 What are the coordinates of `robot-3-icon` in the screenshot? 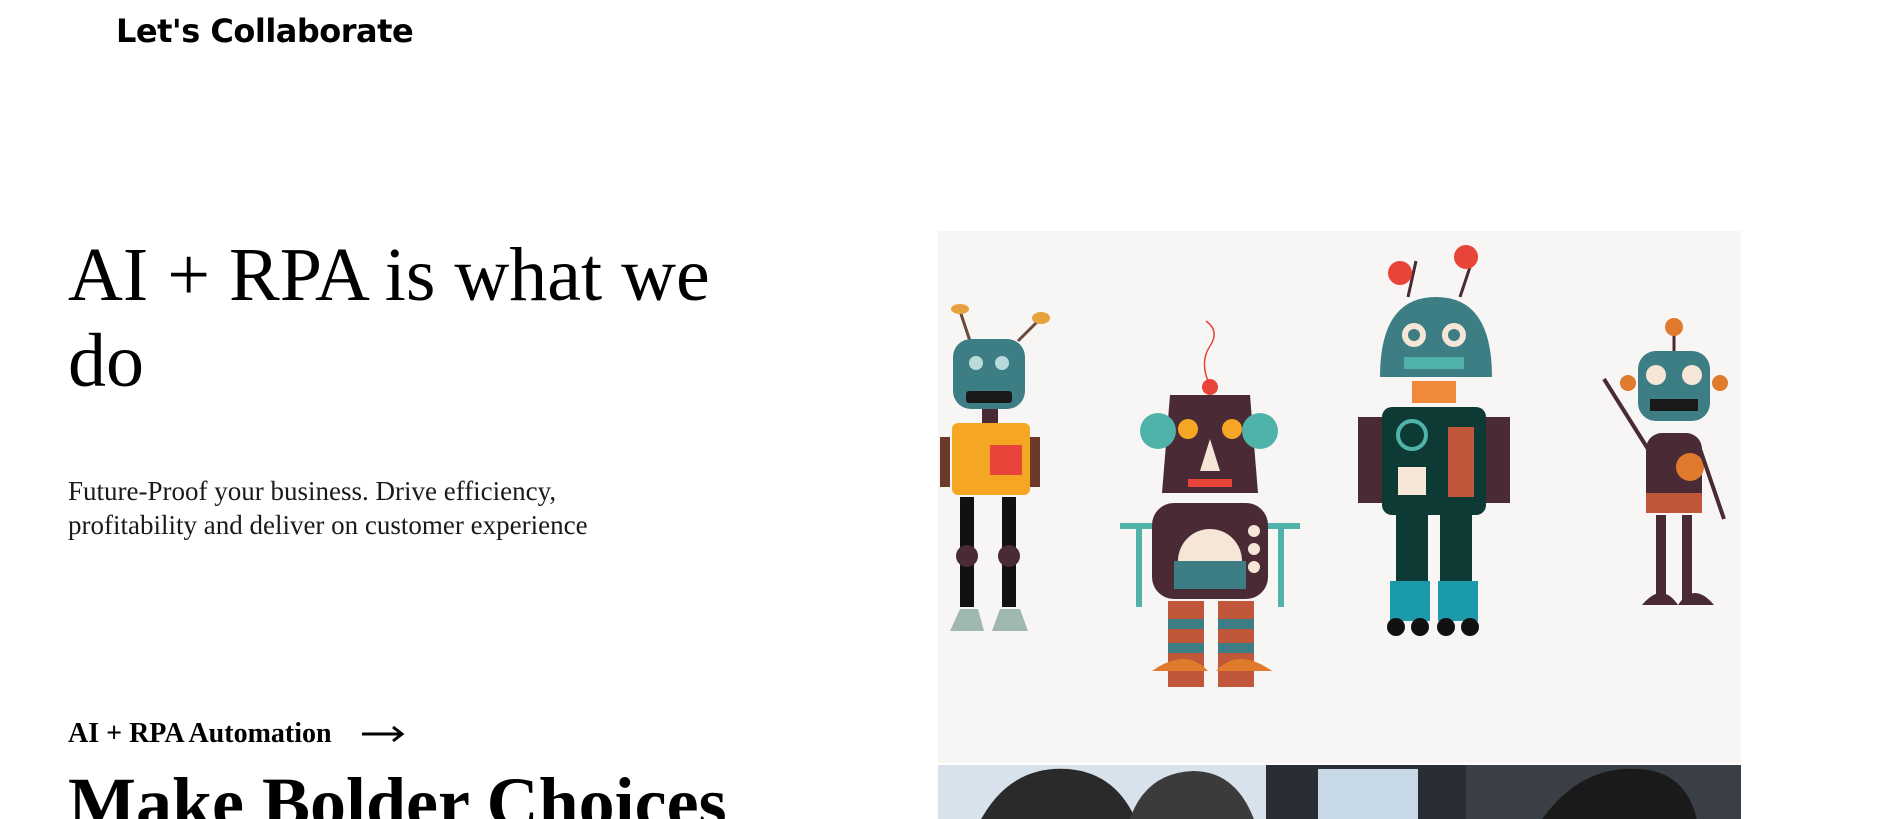 It's located at (1434, 440).